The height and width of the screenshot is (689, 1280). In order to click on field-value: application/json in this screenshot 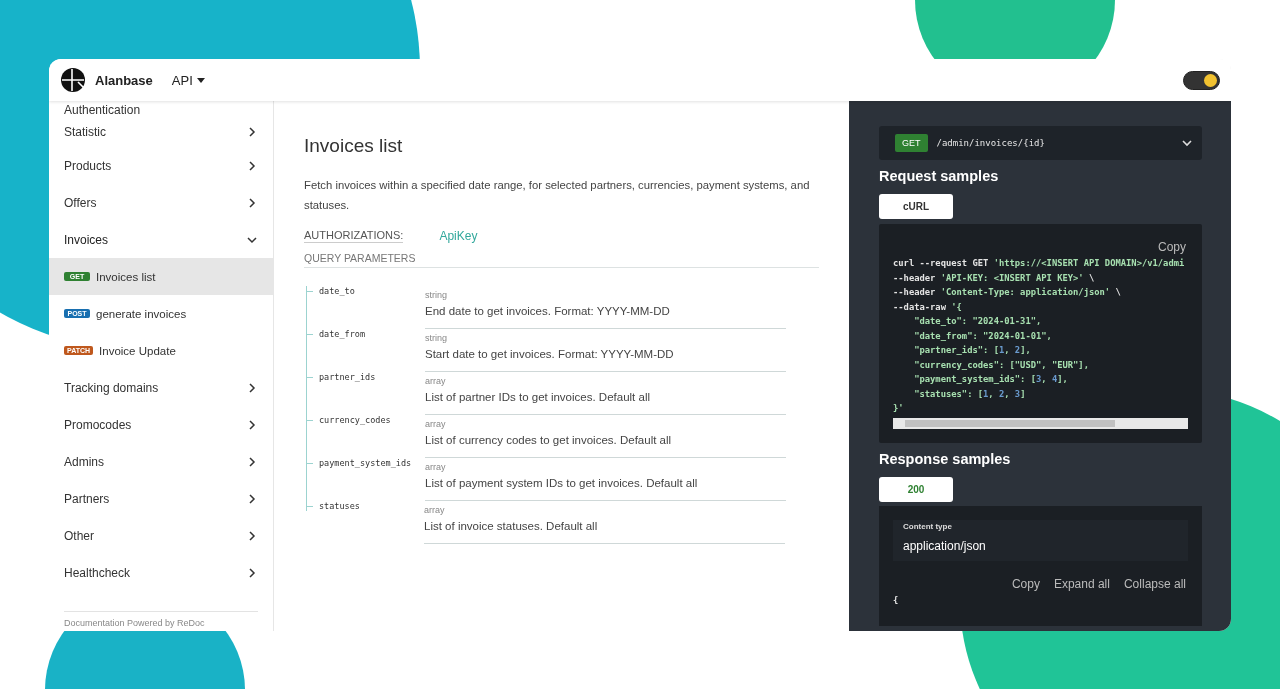, I will do `click(945, 545)`.